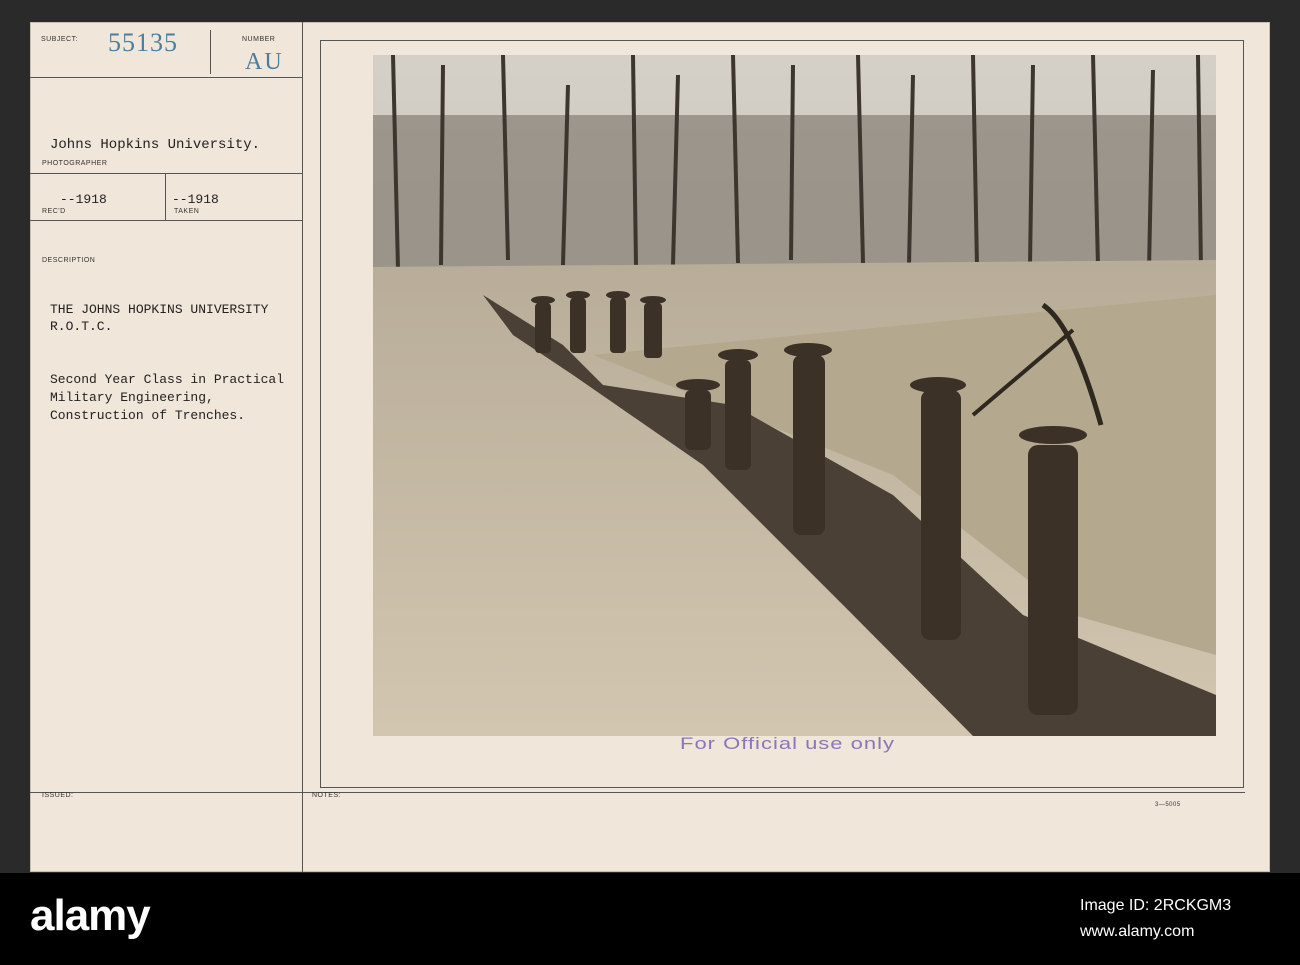 This screenshot has width=1300, height=965. What do you see at coordinates (1137, 931) in the screenshot?
I see `alamy-site: www.alamy.com` at bounding box center [1137, 931].